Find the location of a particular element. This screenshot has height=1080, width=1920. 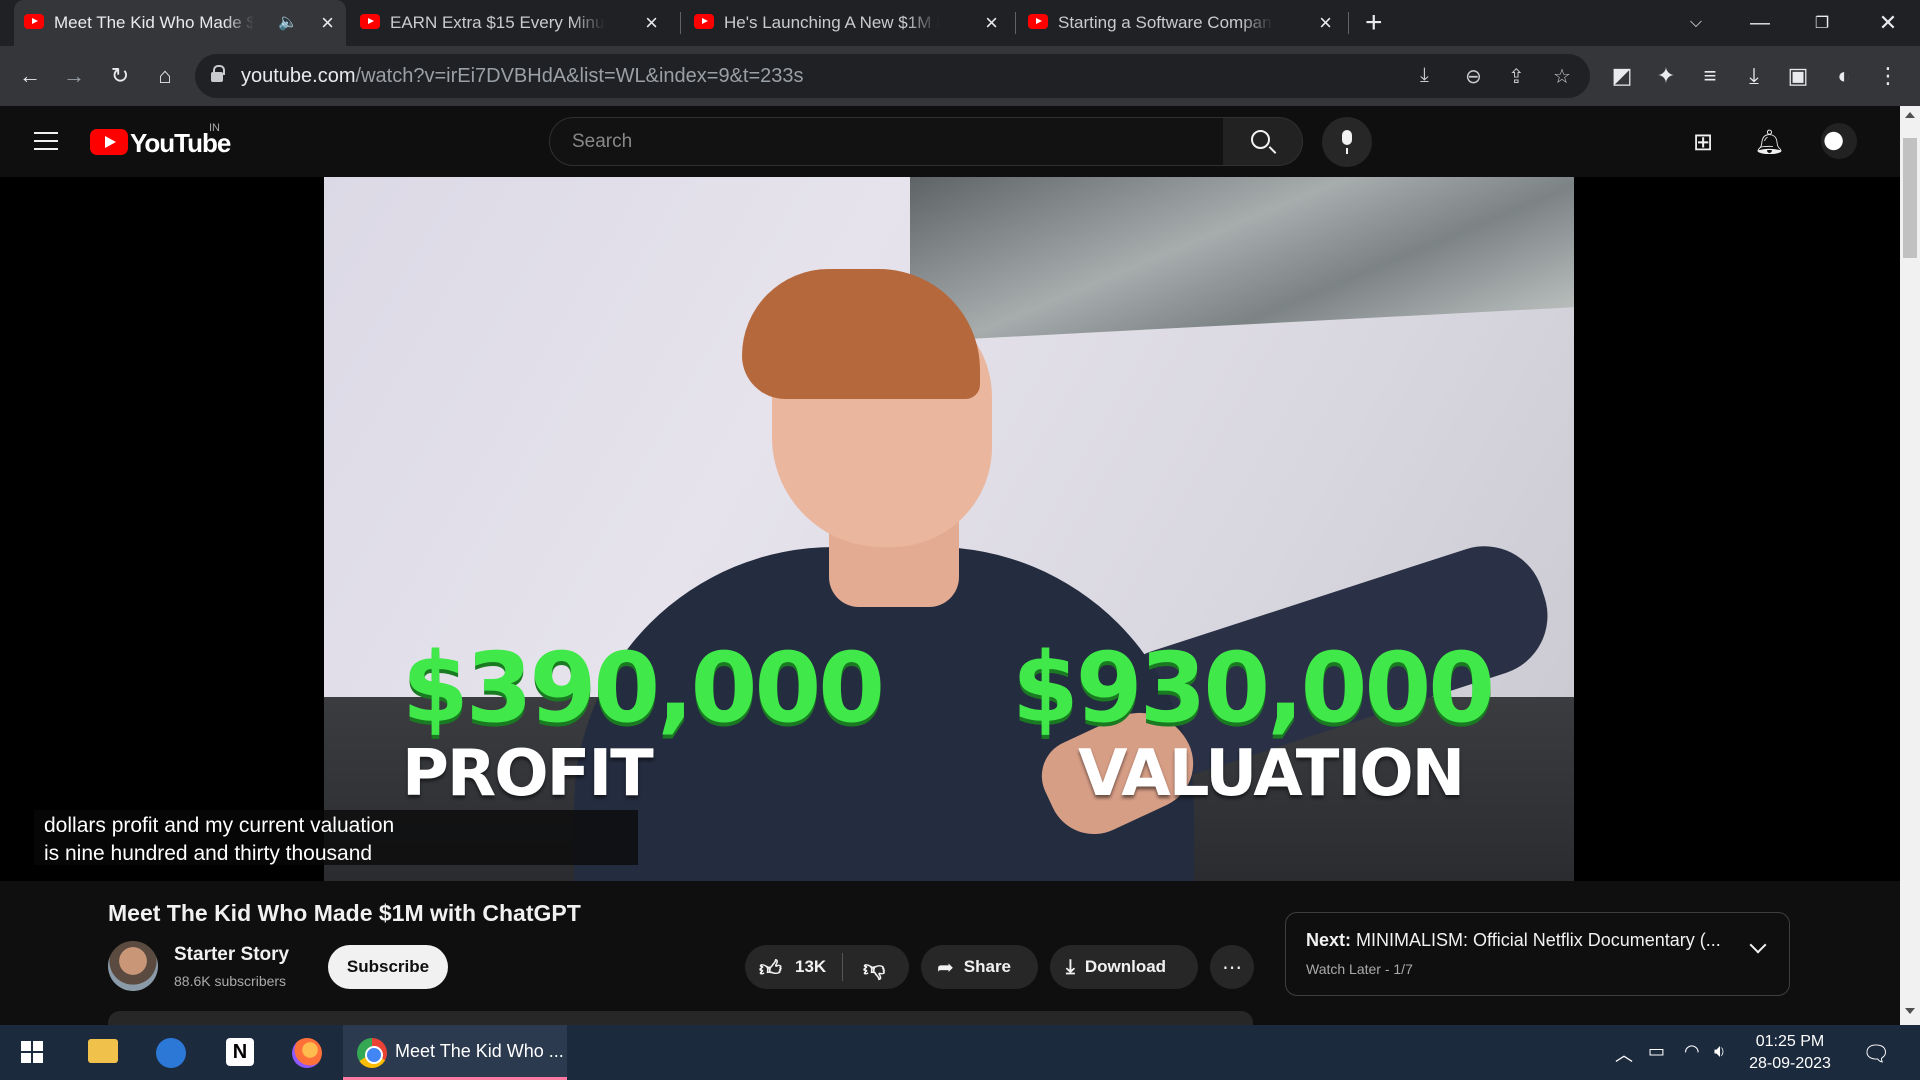

subscribe-button: Subscribe is located at coordinates (388, 967).